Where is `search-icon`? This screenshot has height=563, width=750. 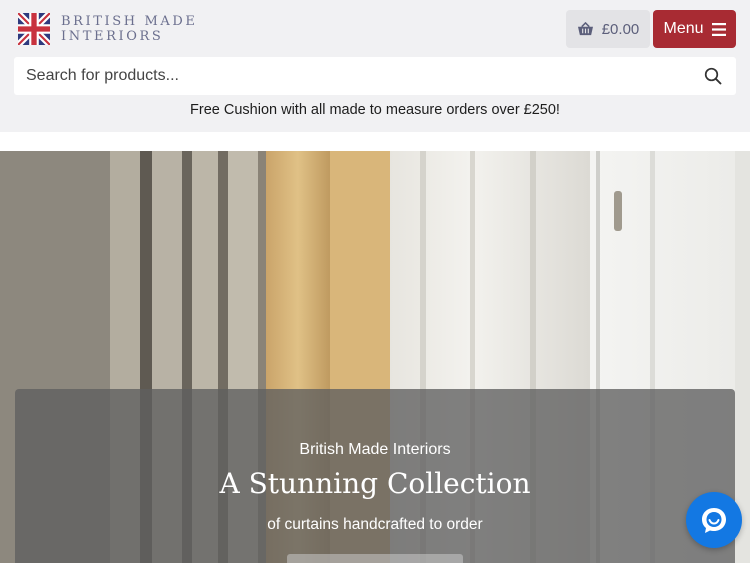
search-icon is located at coordinates (713, 76).